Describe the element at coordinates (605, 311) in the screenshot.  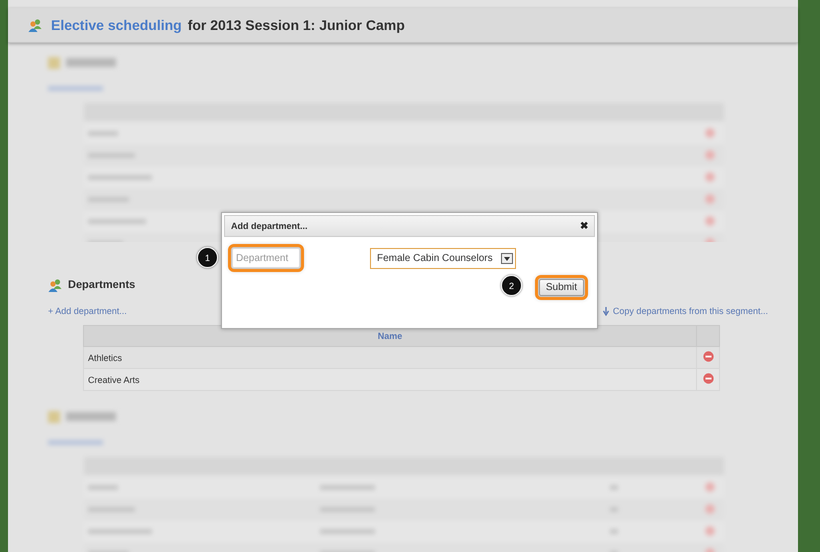
I see `down-arrow-icon` at that location.